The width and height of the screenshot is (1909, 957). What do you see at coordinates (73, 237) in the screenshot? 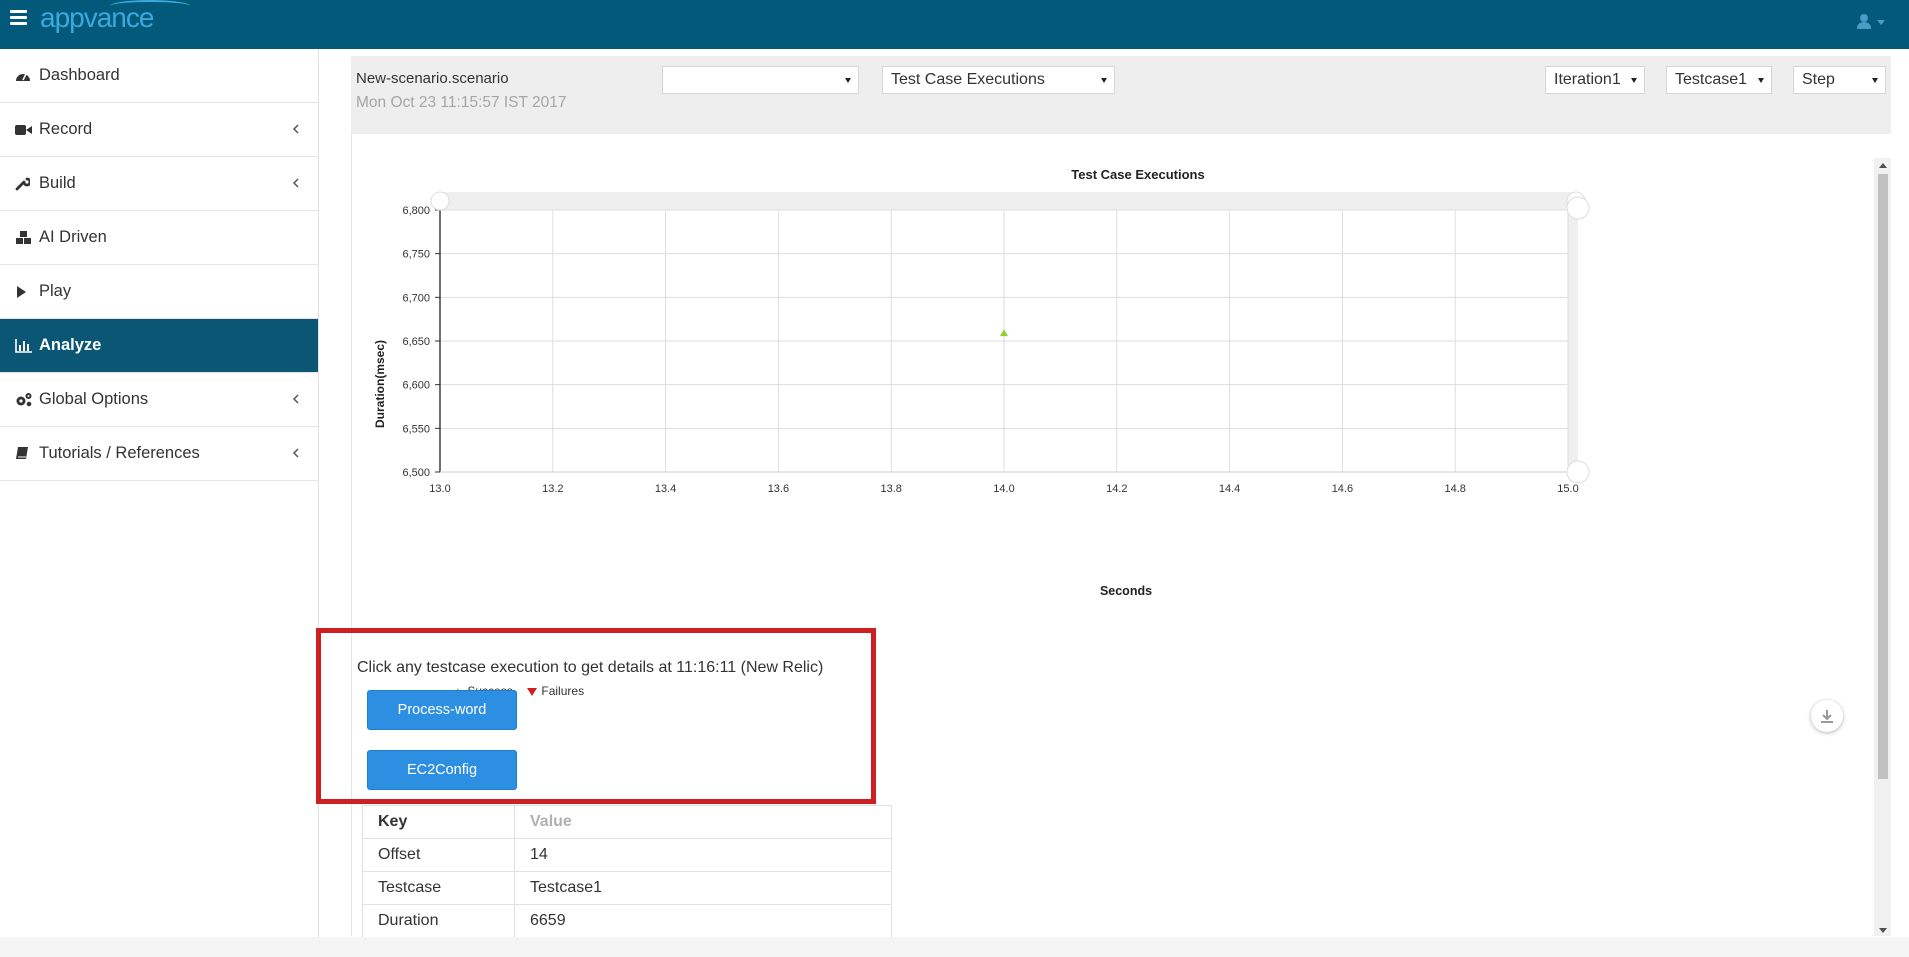
I see `sidebar-item-label: AI Driven` at bounding box center [73, 237].